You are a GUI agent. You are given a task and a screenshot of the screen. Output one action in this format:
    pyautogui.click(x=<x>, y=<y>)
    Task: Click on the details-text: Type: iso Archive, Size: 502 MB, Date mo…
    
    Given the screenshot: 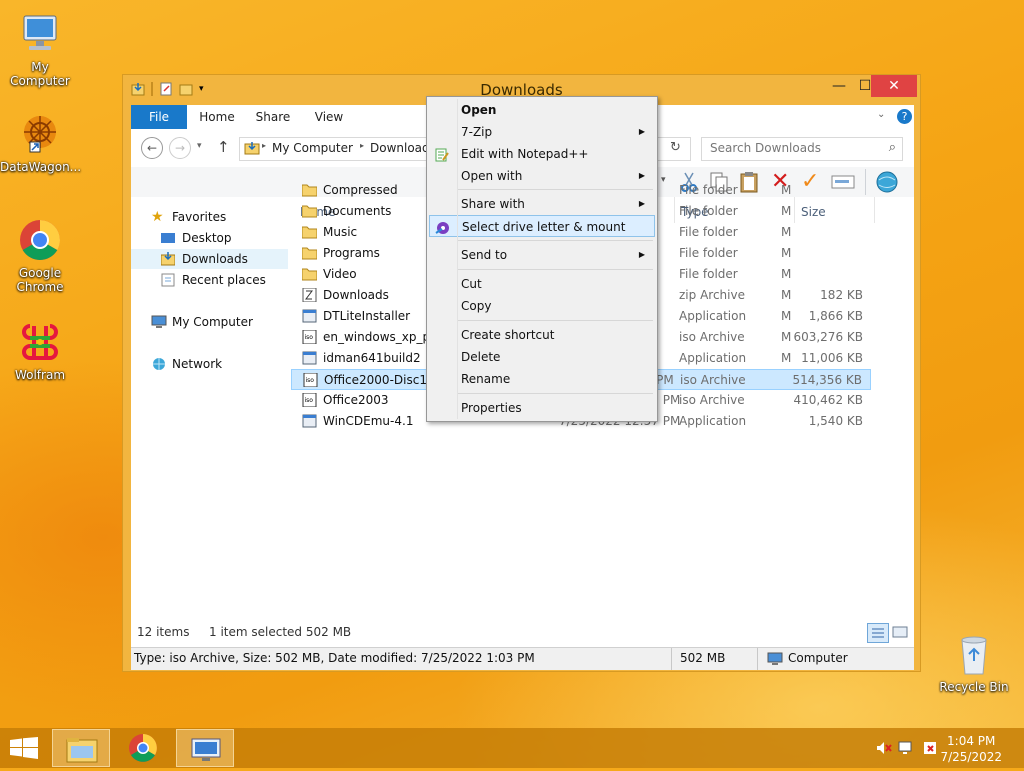 What is the action you would take?
    pyautogui.click(x=334, y=658)
    